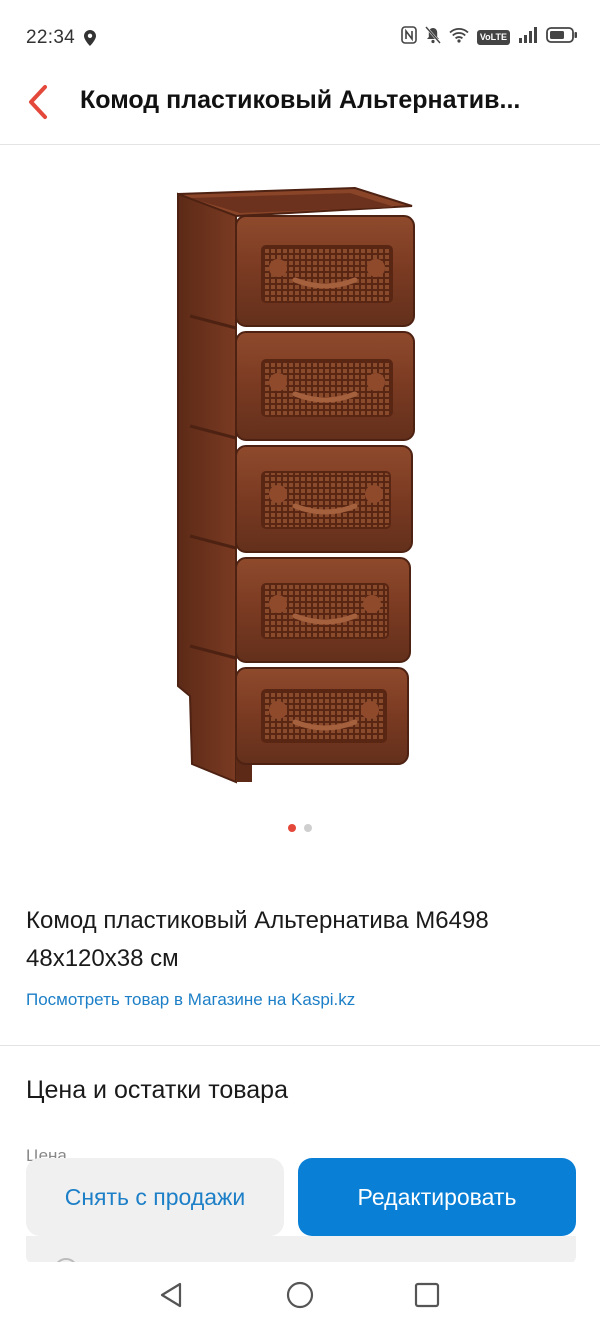  Describe the element at coordinates (300, 828) in the screenshot. I see `gallery-indicator` at that location.